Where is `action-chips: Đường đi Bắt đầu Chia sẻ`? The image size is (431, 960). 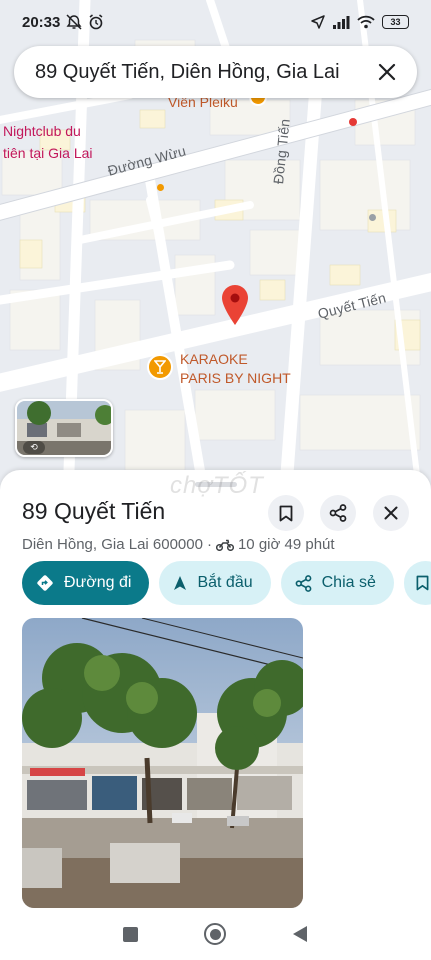 action-chips: Đường đi Bắt đầu Chia sẻ is located at coordinates (226, 583).